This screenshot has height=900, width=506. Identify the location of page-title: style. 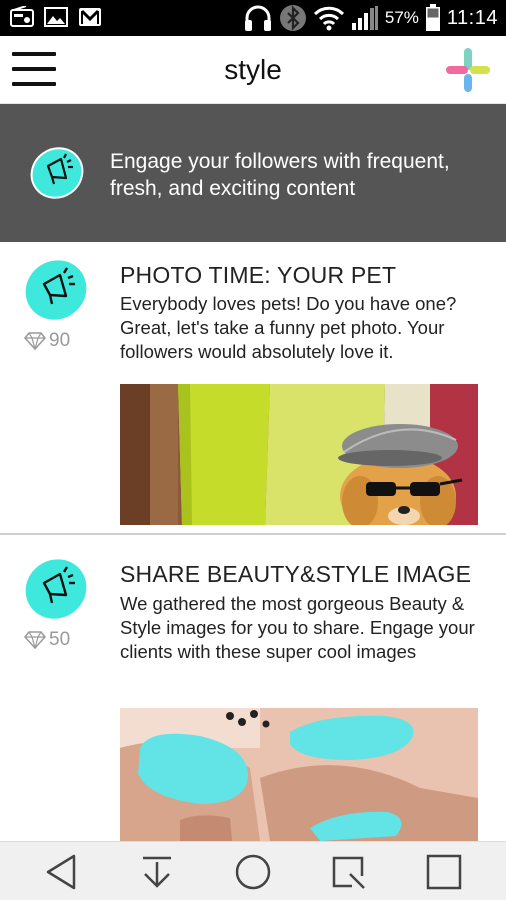
(253, 69).